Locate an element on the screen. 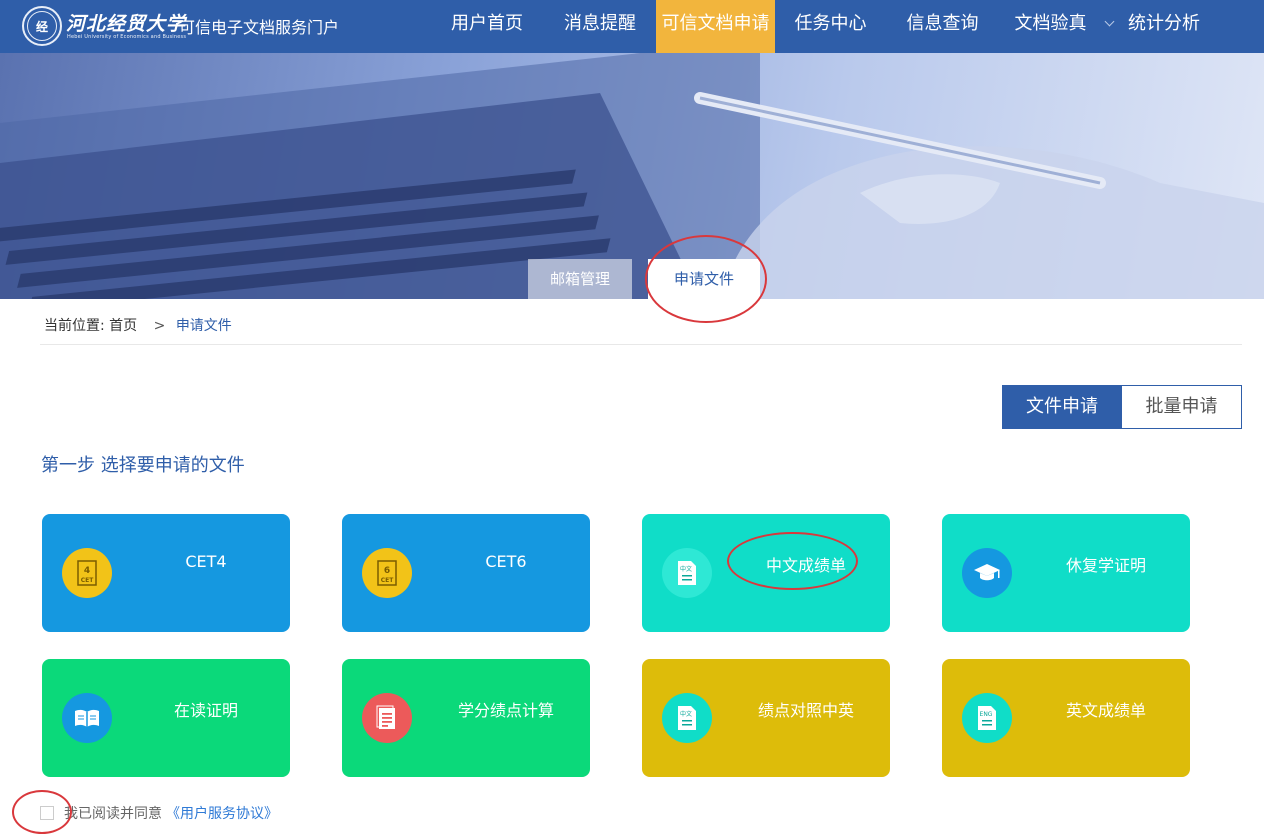  breadcrumb: 当前位置: 首页 > 申请文件 is located at coordinates (138, 325).